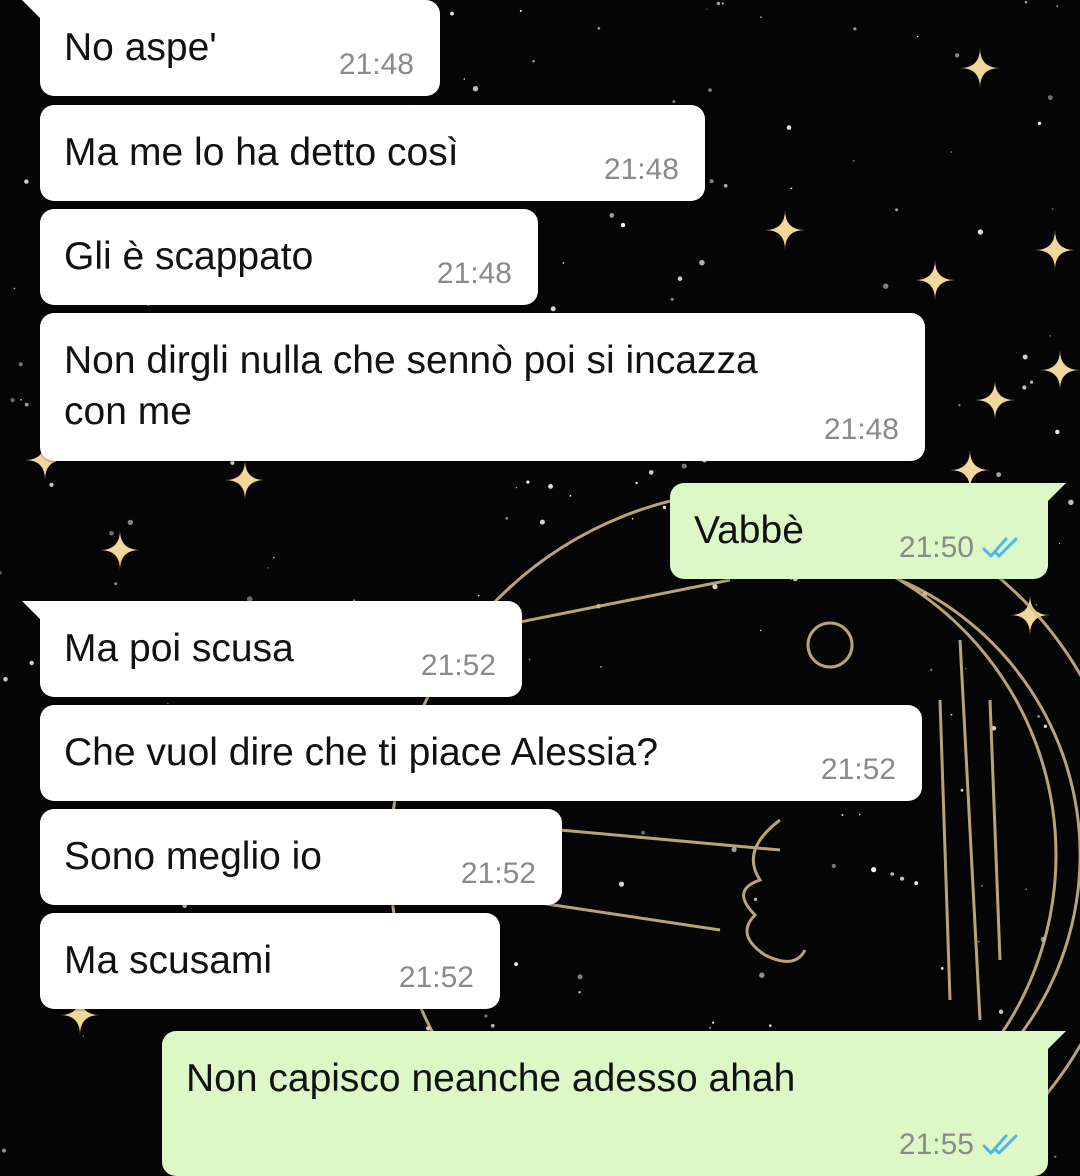 Image resolution: width=1080 pixels, height=1176 pixels. Describe the element at coordinates (140, 47) in the screenshot. I see `message-text: No aspe'` at that location.